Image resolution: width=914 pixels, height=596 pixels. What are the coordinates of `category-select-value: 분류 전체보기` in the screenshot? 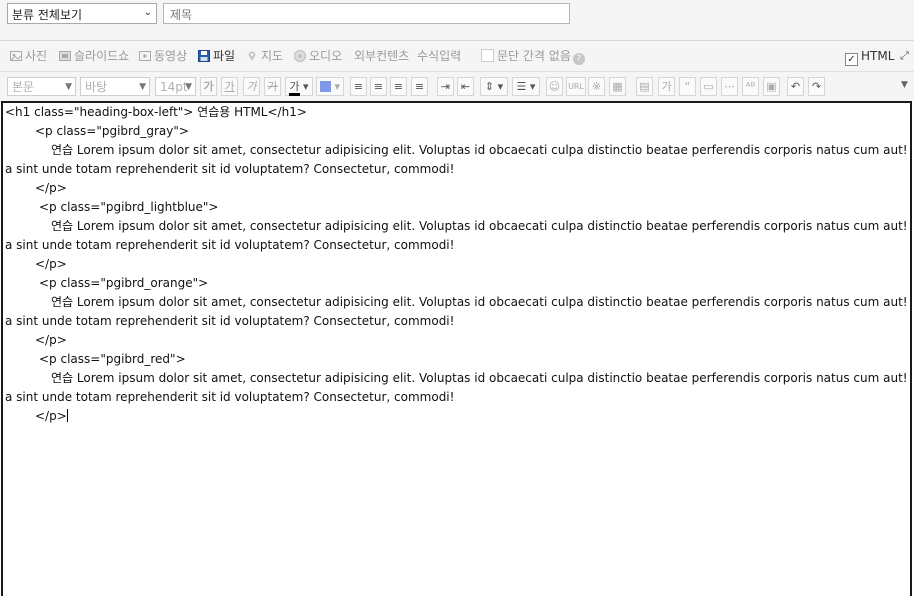 It's located at (47, 15).